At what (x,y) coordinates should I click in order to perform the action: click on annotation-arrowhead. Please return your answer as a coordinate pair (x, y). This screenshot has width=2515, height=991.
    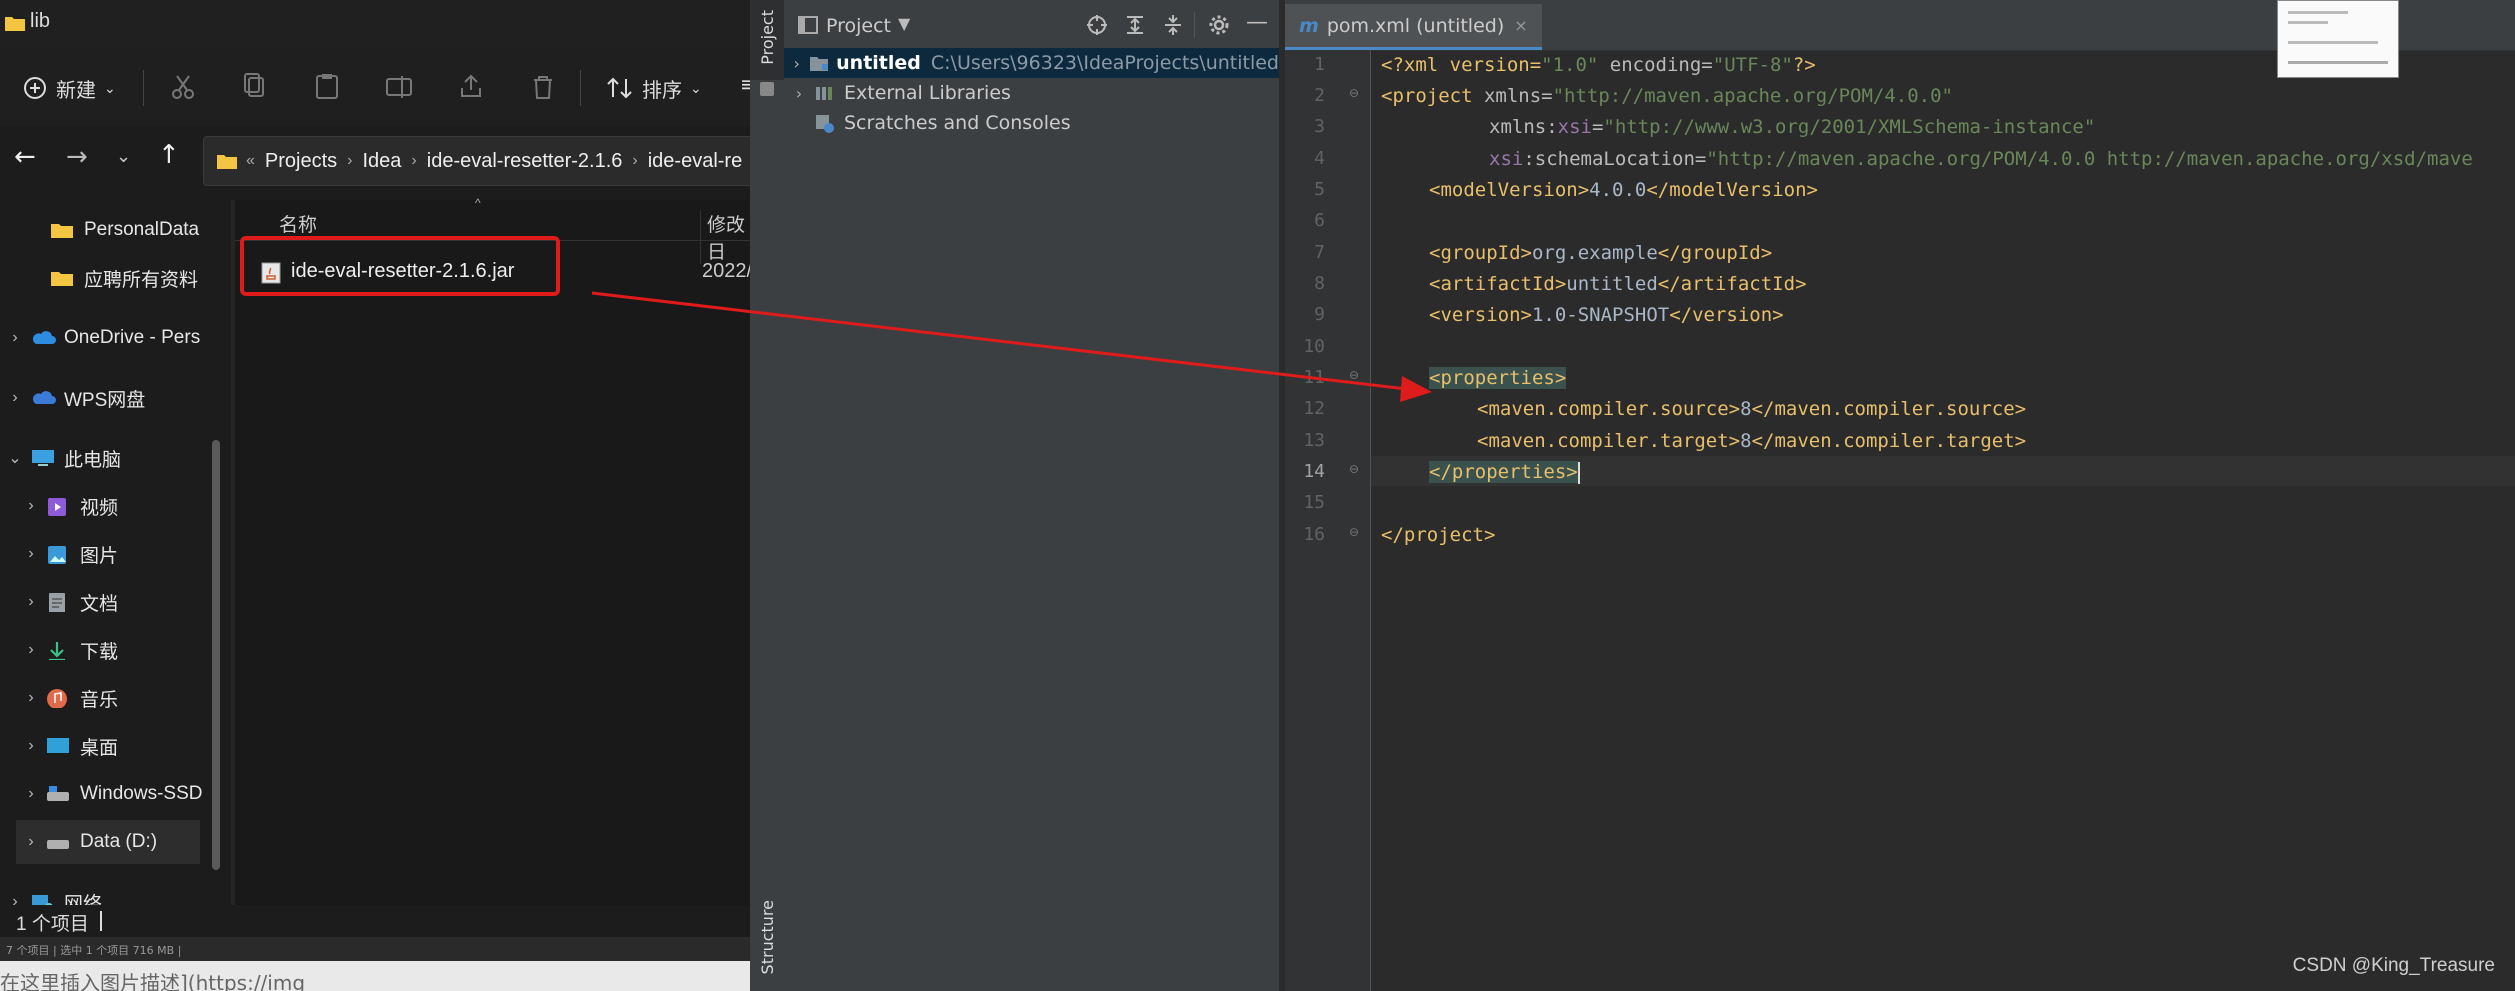
    Looking at the image, I should click on (1416, 389).